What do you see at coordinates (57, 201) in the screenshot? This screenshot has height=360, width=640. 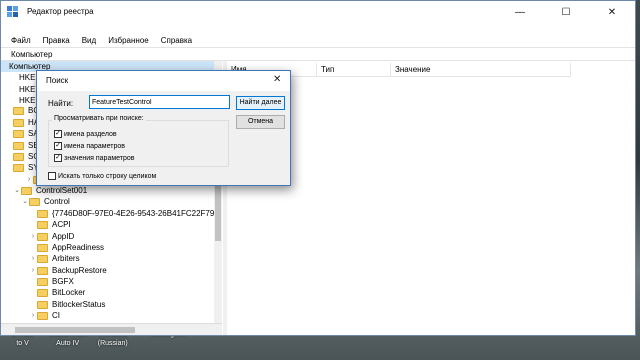 I see `tree-item-label: Control` at bounding box center [57, 201].